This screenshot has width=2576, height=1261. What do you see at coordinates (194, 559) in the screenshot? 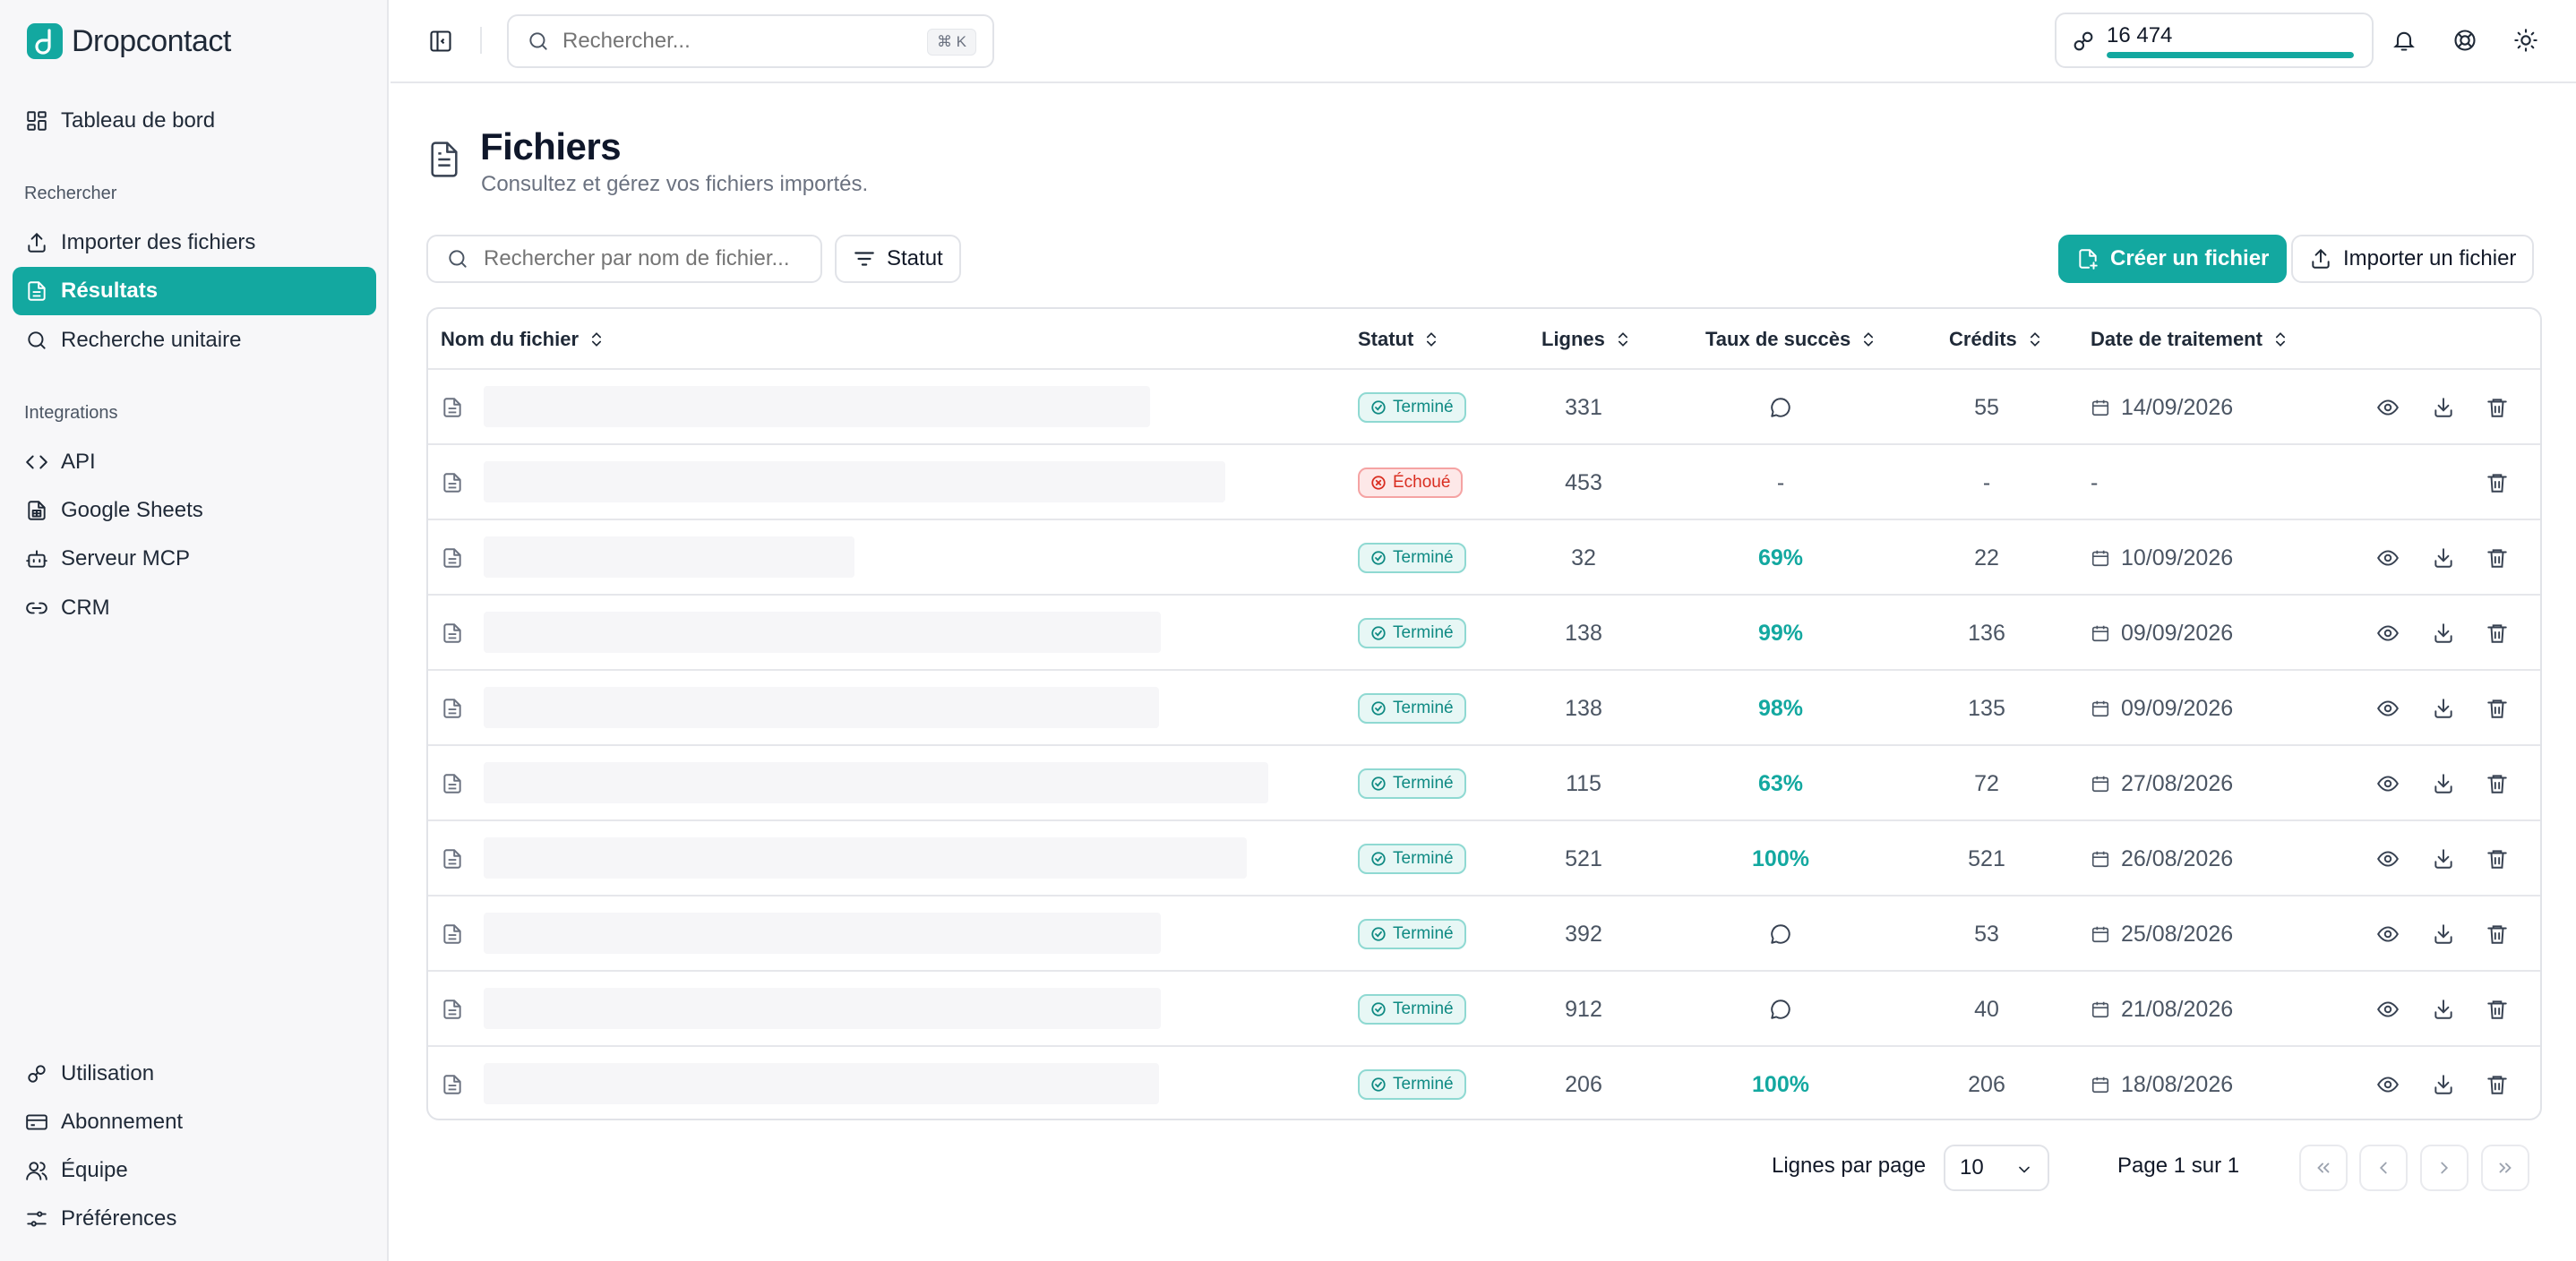
I see `sidebar-item-mcp-server: Serveur MCP` at bounding box center [194, 559].